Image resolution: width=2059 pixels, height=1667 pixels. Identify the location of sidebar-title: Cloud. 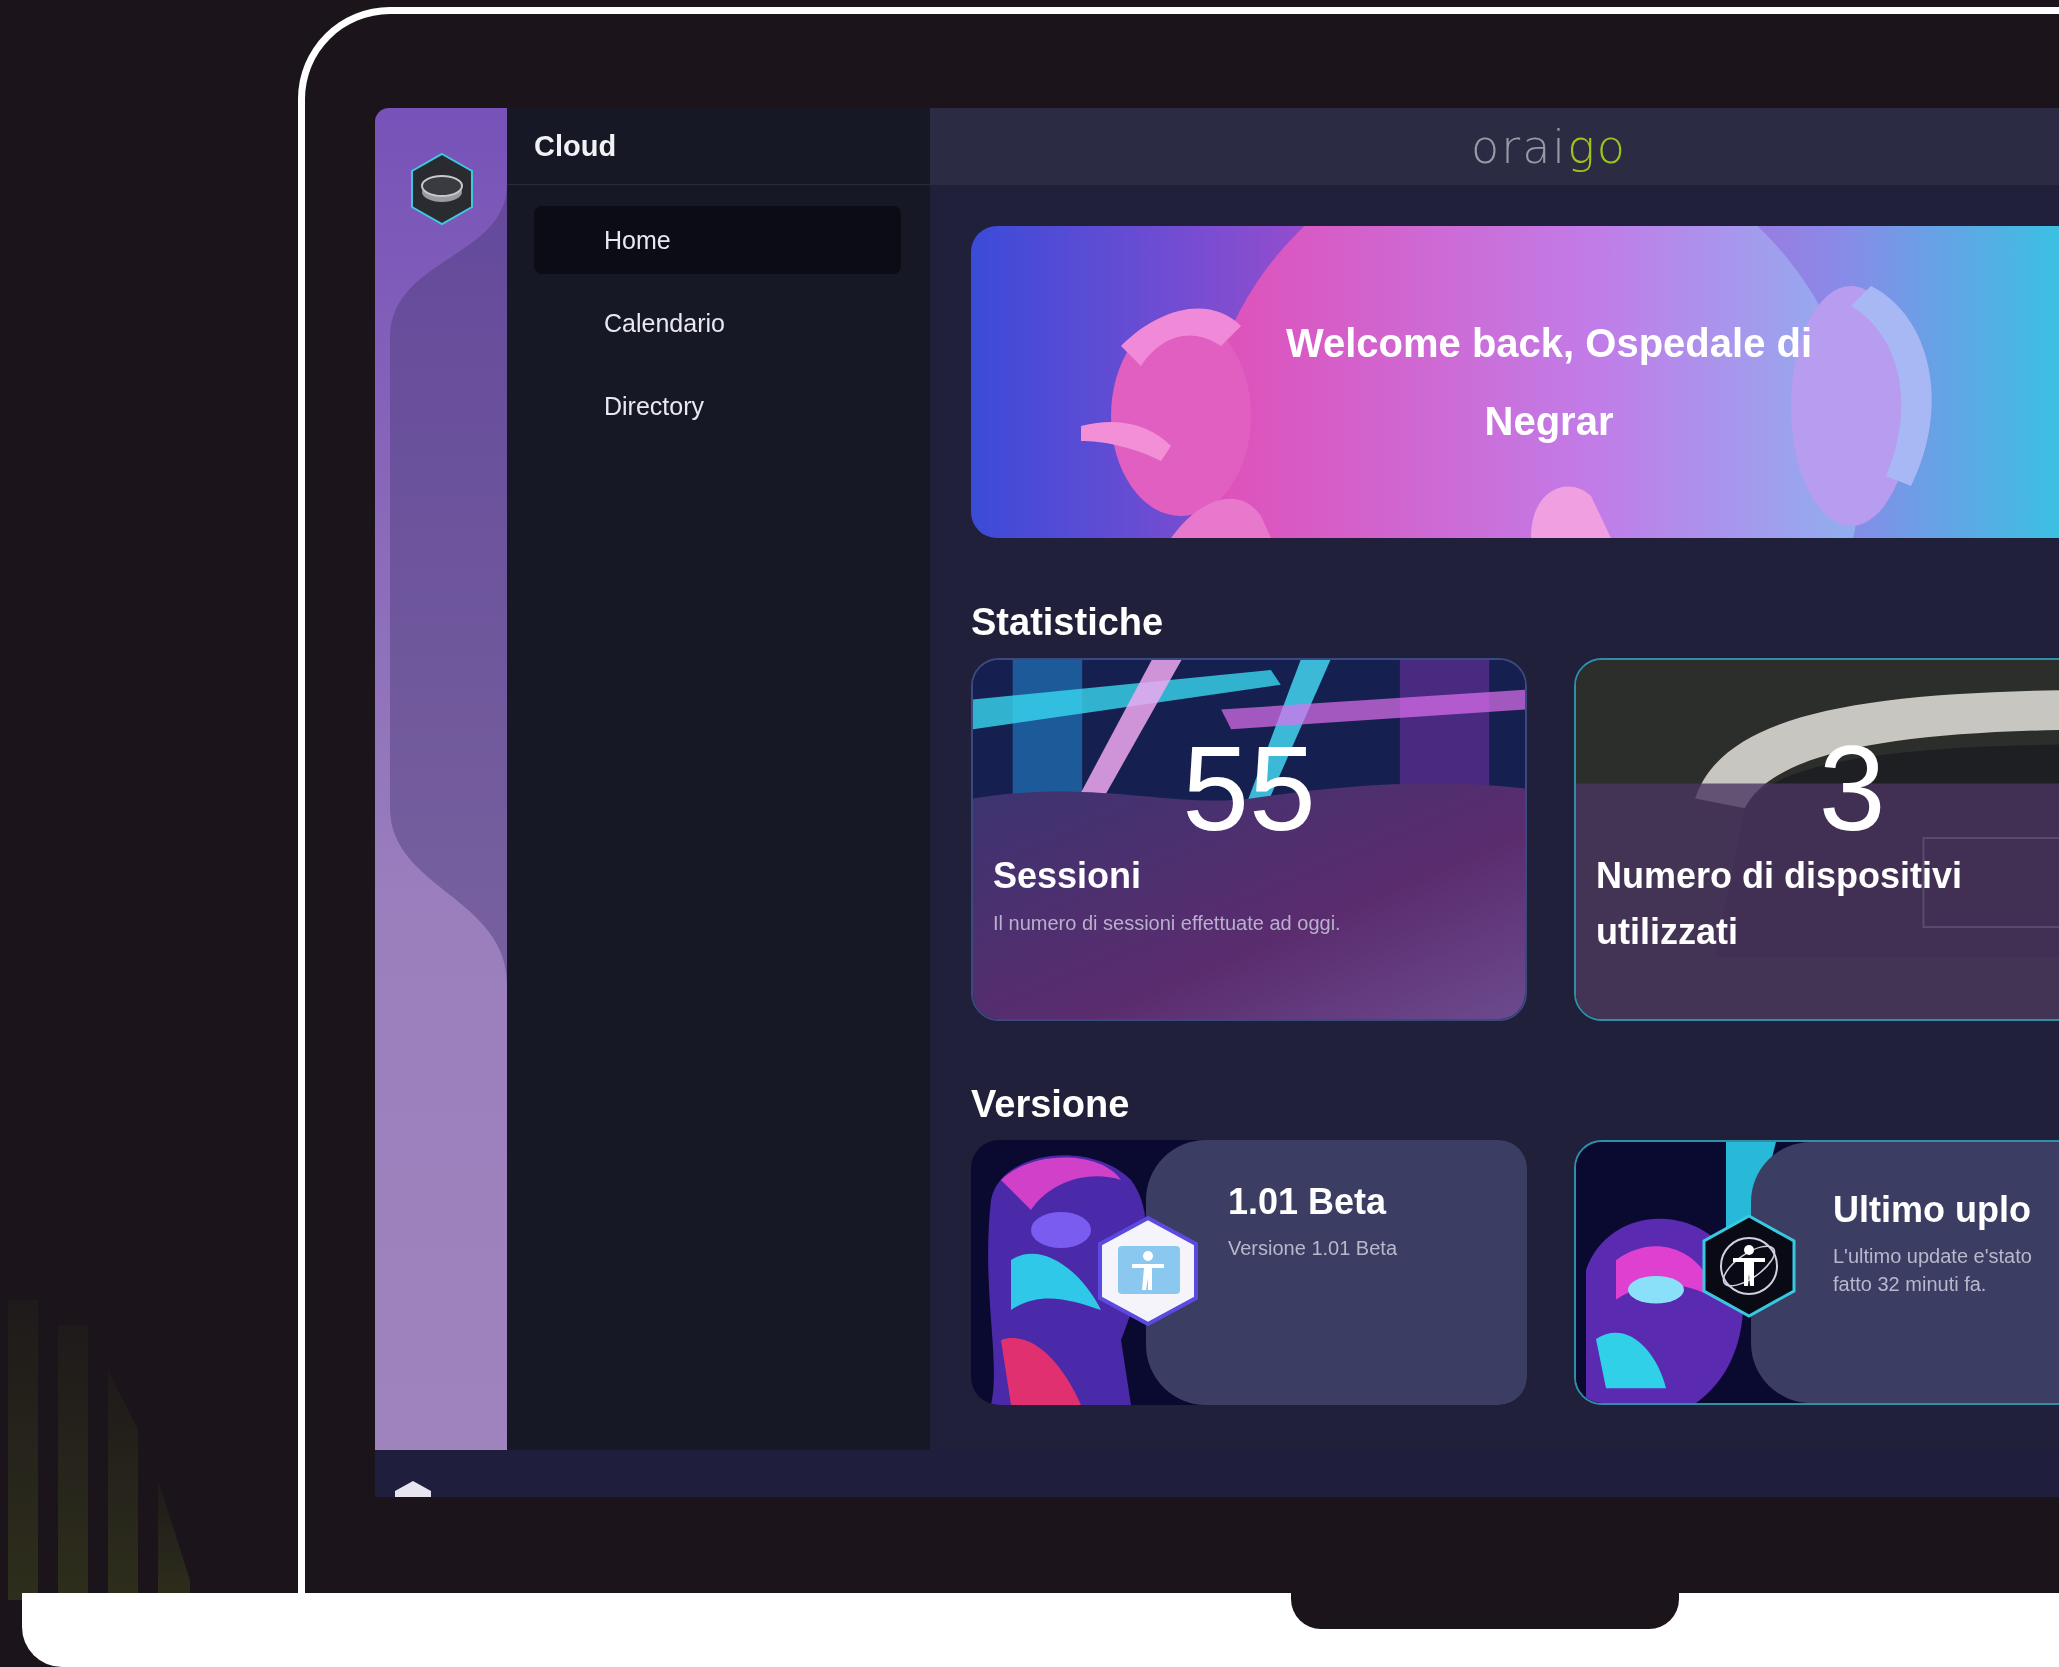
(575, 146).